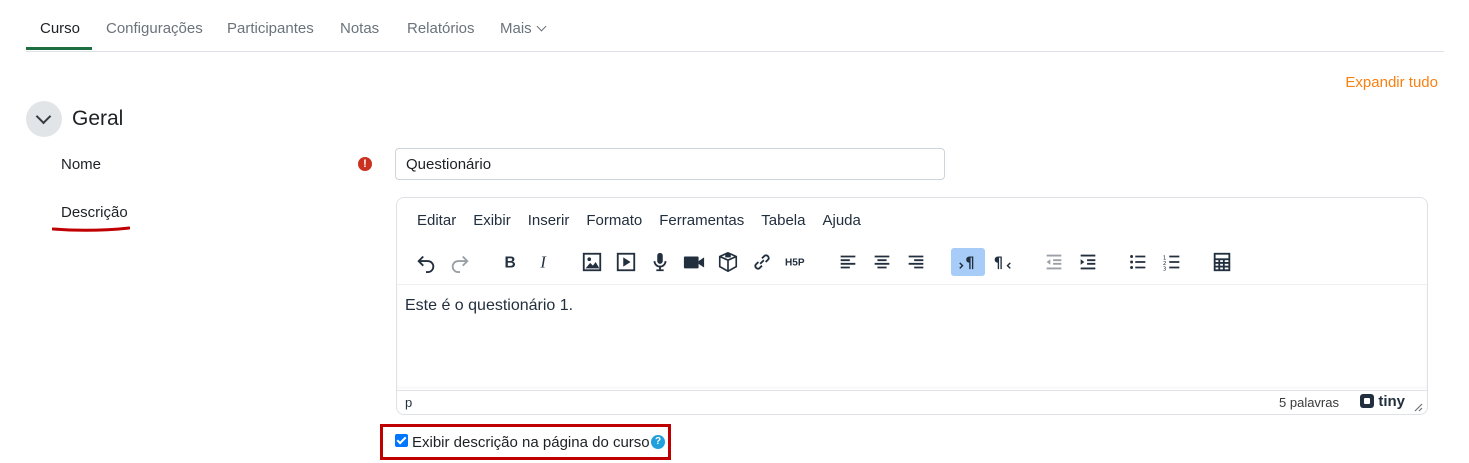 The width and height of the screenshot is (1469, 463). I want to click on tab-notas: Notas, so click(359, 28).